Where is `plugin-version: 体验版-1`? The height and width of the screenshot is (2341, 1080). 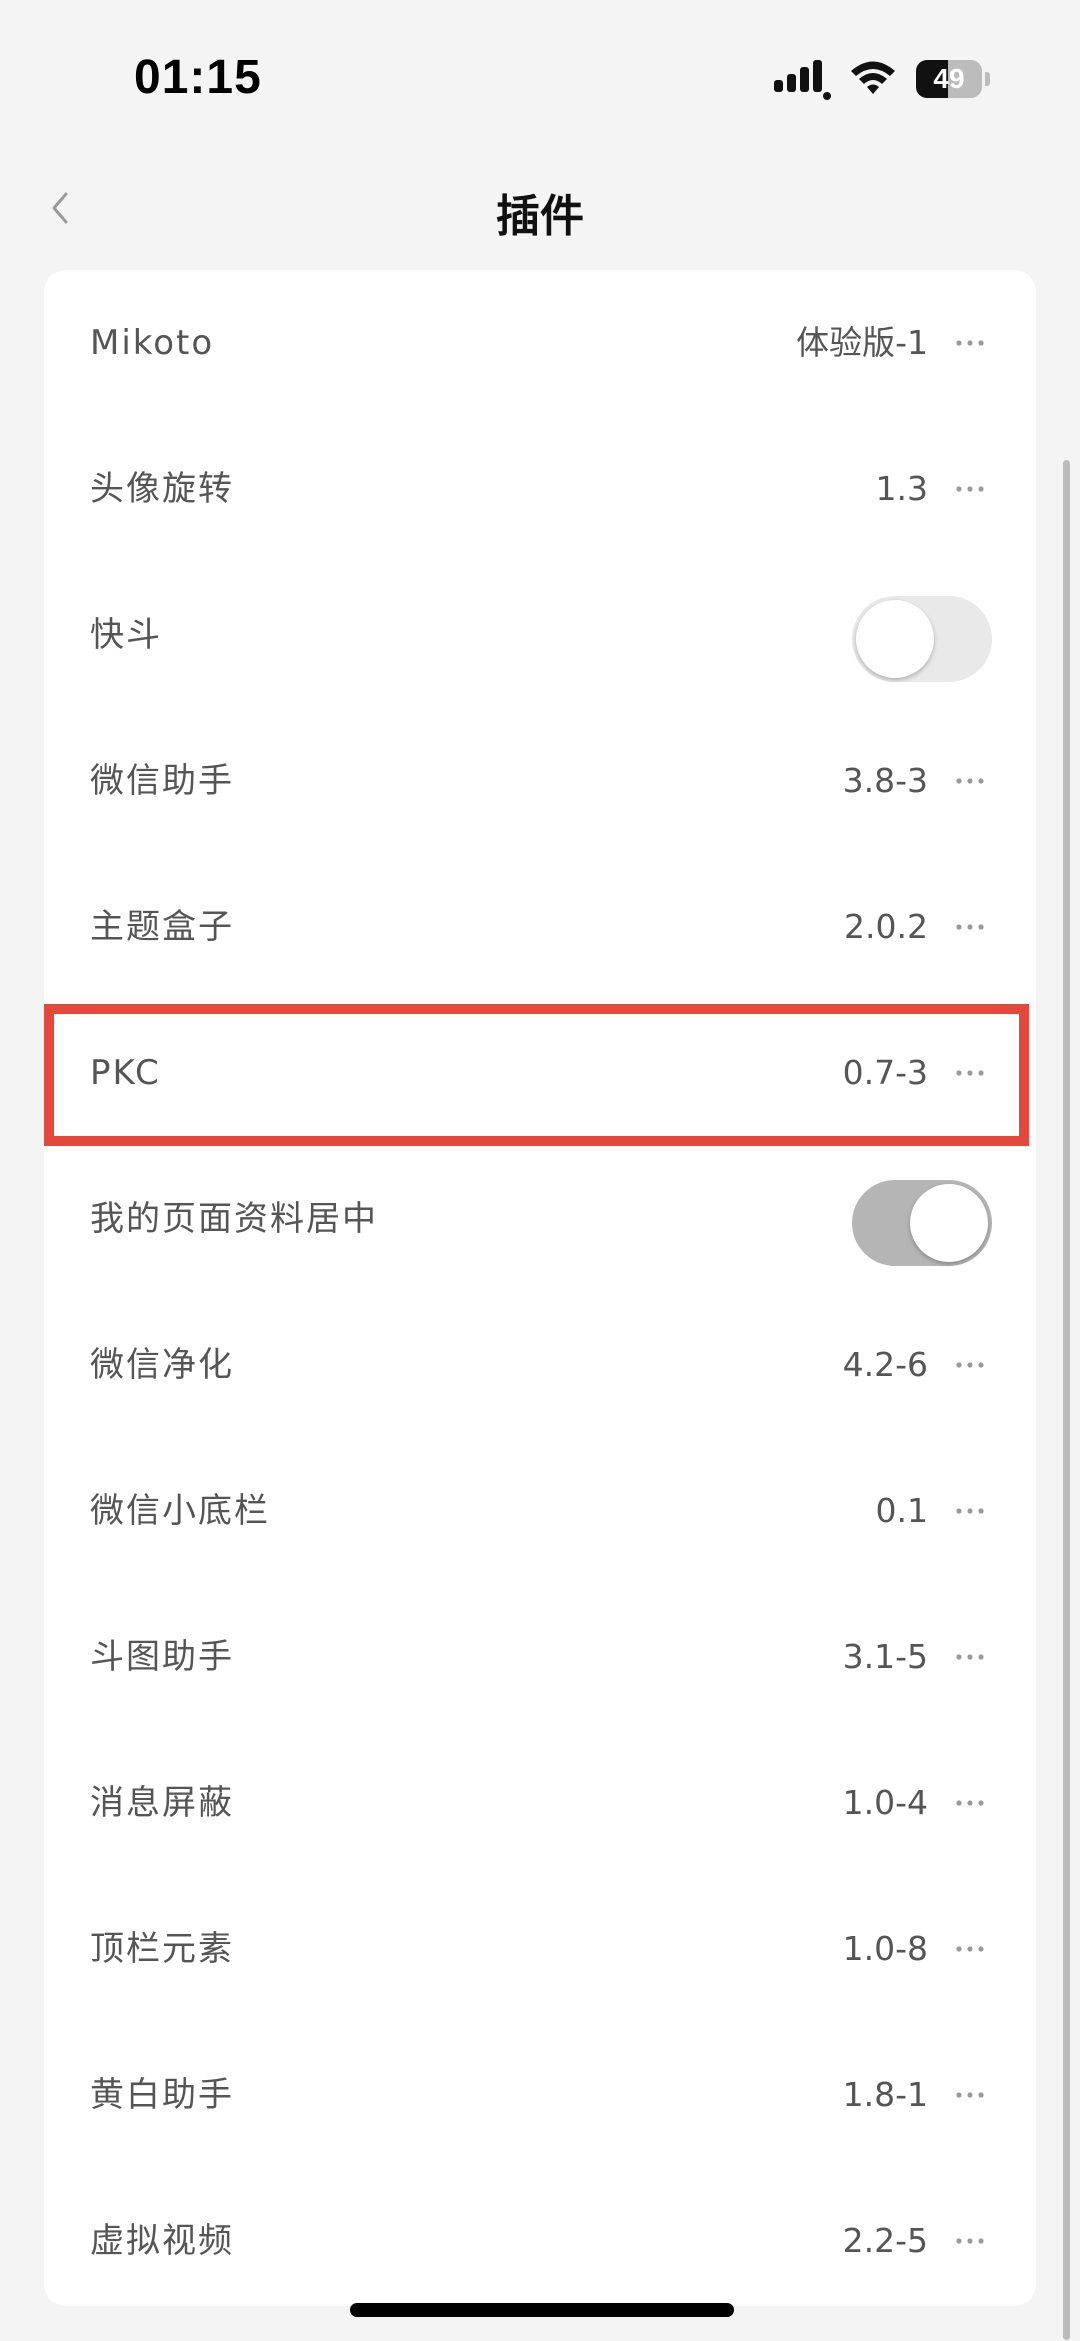
plugin-version: 体验版-1 is located at coordinates (862, 342).